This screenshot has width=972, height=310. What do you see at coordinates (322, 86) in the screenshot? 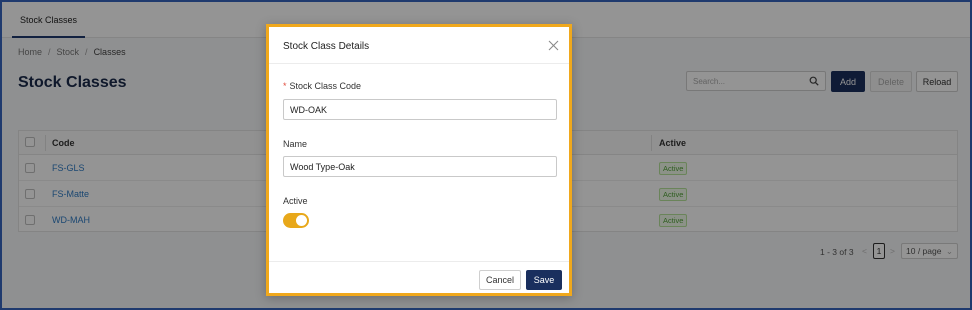
I see `stock-class-code-label: * Stock Class Code` at bounding box center [322, 86].